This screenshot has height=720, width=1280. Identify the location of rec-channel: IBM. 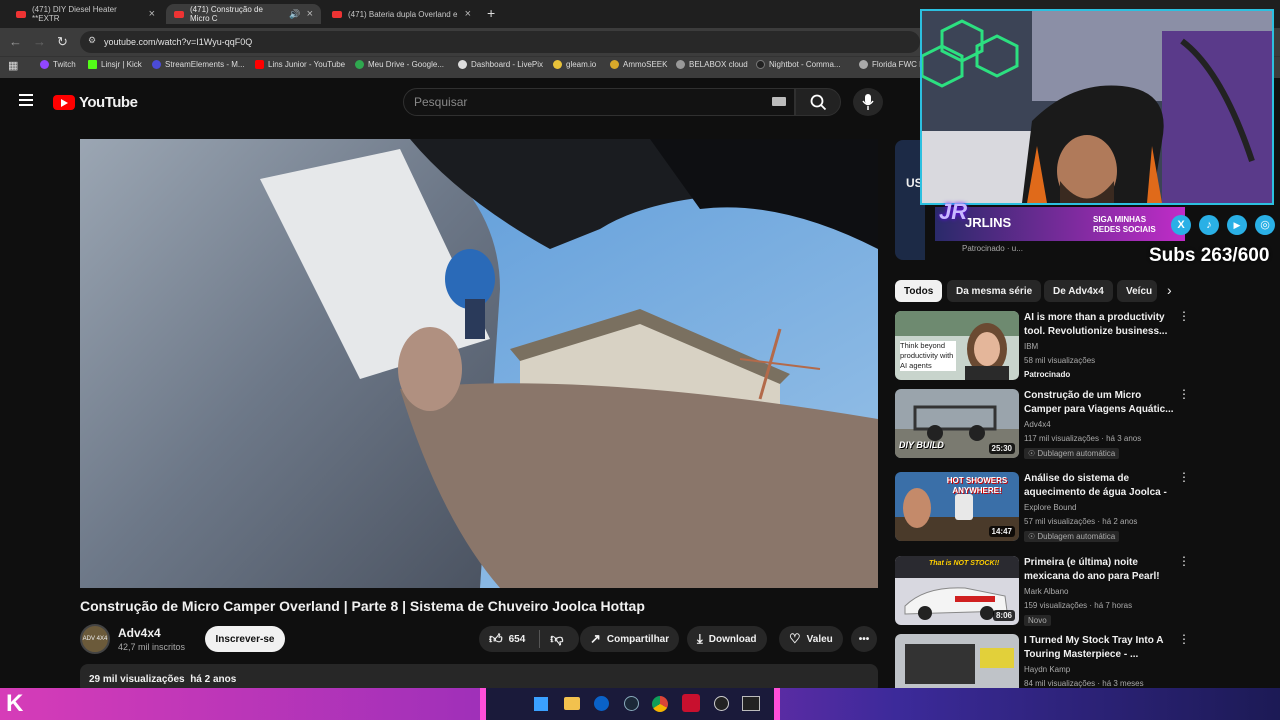
(1031, 346).